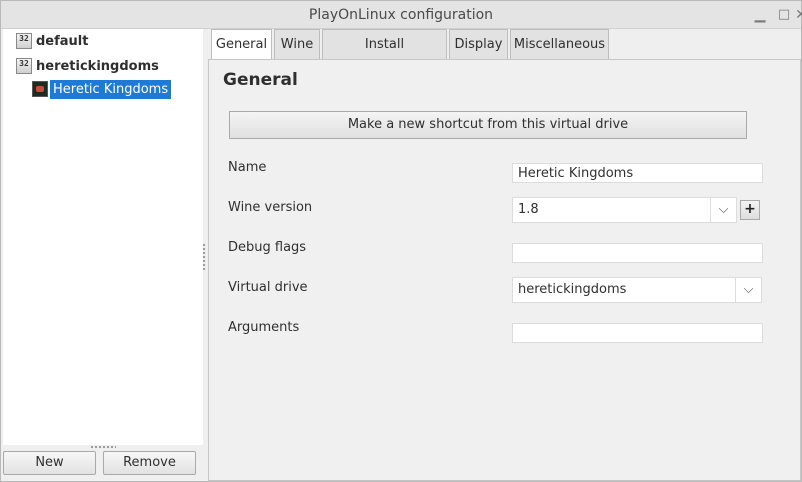 The width and height of the screenshot is (802, 482). I want to click on horizontal-splitter-handle, so click(103, 447).